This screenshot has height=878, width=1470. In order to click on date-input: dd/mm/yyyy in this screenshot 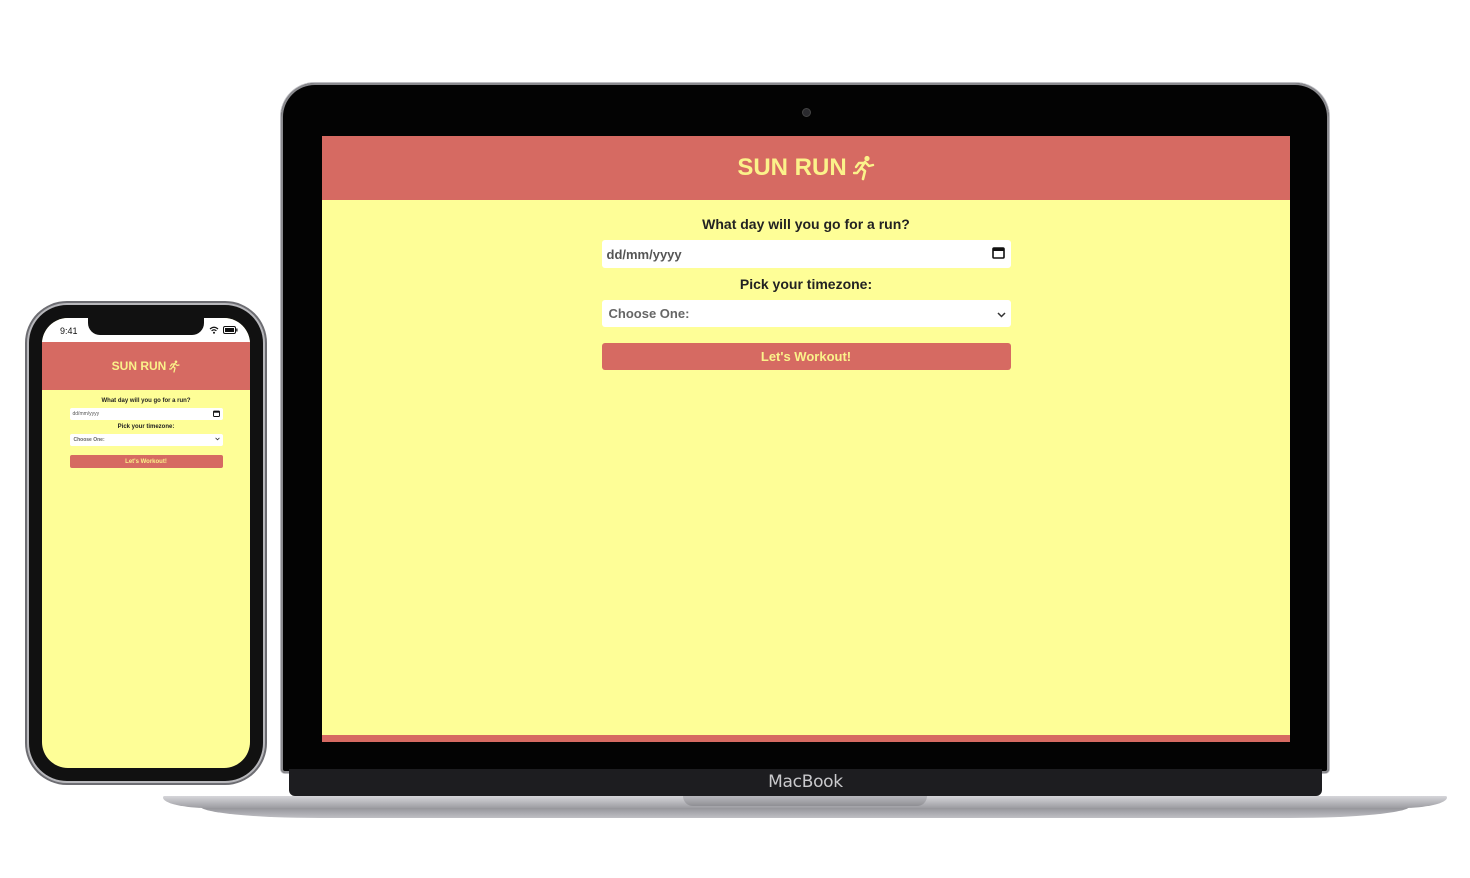, I will do `click(806, 254)`.